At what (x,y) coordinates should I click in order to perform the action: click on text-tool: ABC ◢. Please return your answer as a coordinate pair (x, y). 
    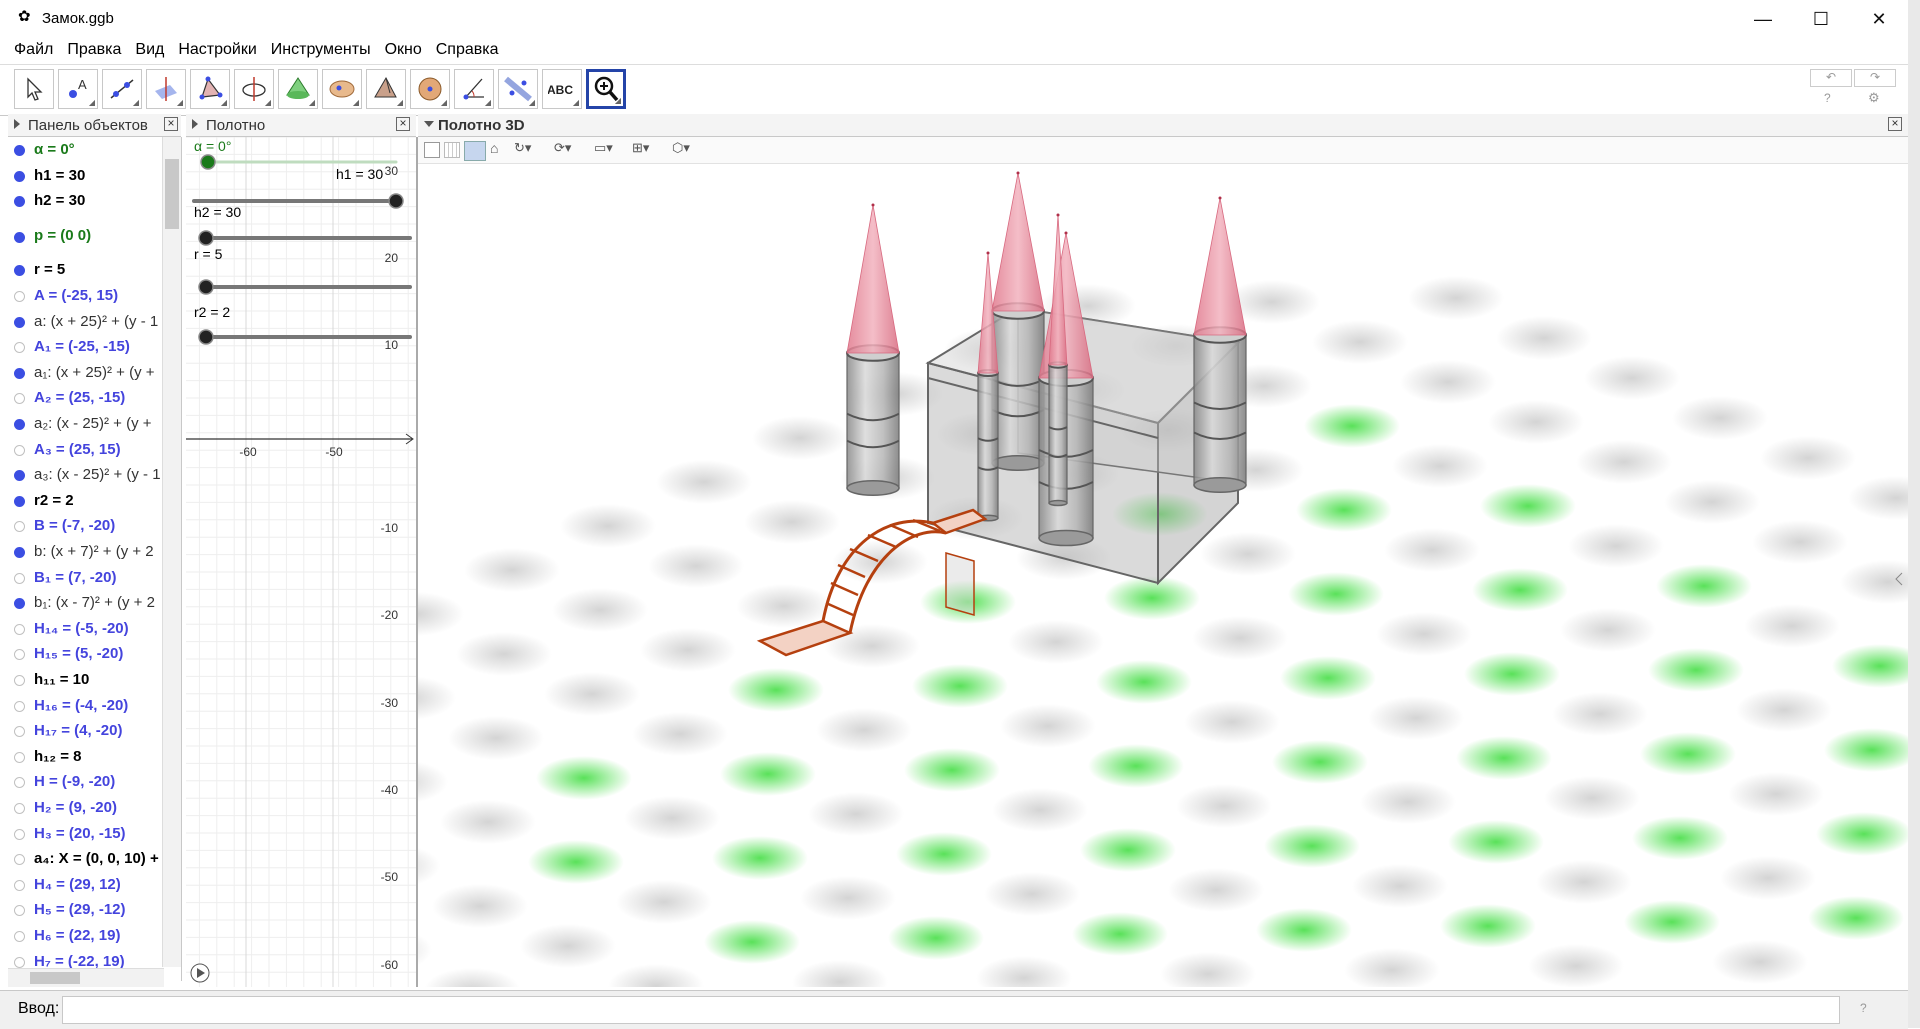
    Looking at the image, I should click on (562, 89).